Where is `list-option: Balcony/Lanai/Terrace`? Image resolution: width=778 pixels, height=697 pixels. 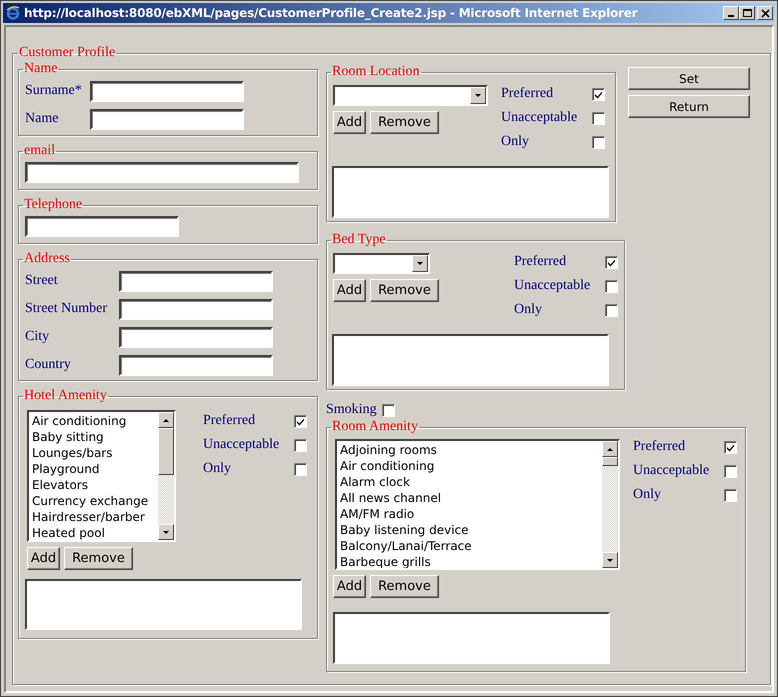 list-option: Balcony/Lanai/Terrace is located at coordinates (471, 546).